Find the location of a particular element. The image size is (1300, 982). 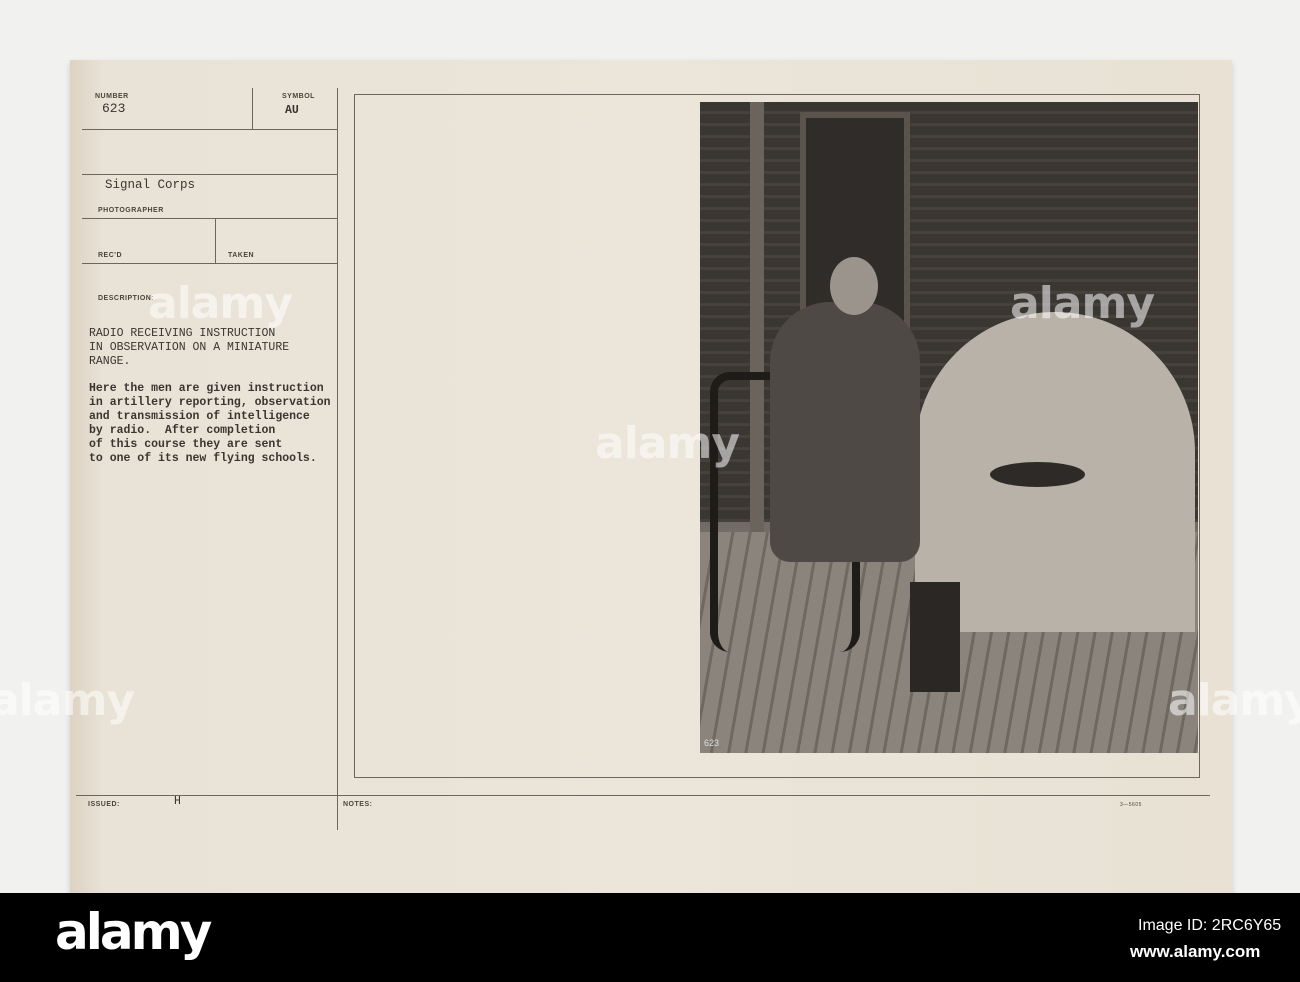

image-id: Image ID: 2RC6Y65 is located at coordinates (1210, 925).